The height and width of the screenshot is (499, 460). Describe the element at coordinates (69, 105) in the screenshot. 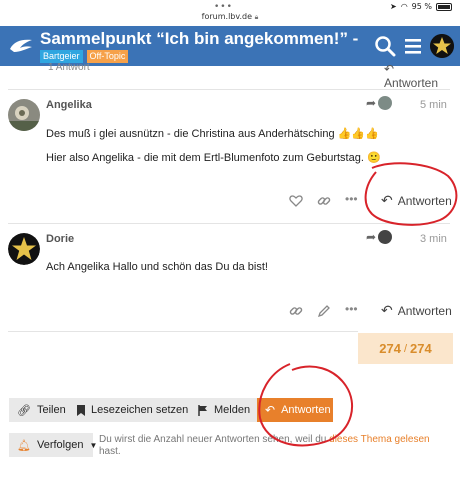

I see `author-name: Angelika` at that location.